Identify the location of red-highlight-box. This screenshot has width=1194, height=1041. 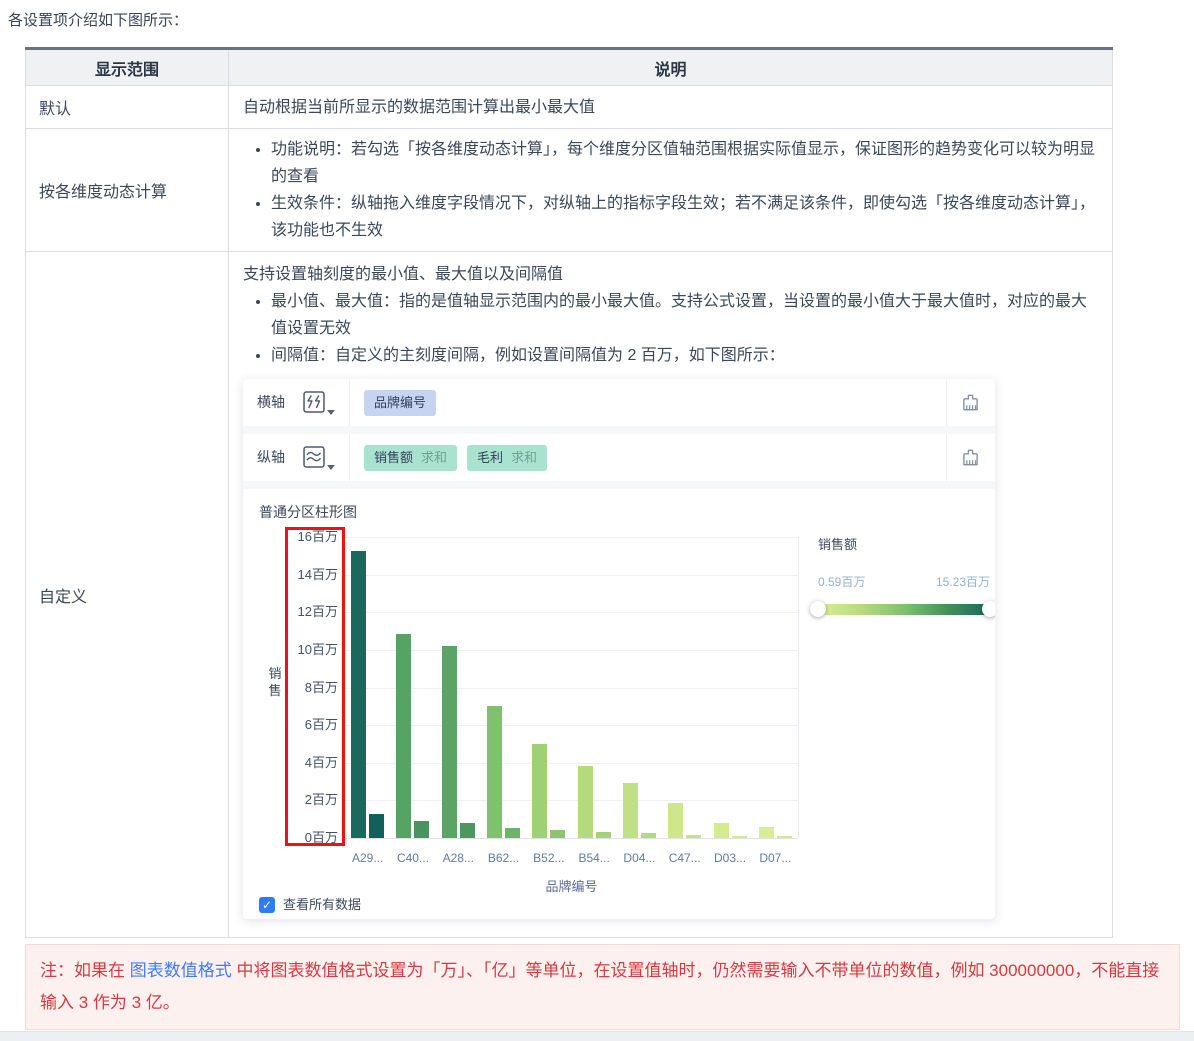
(315, 686).